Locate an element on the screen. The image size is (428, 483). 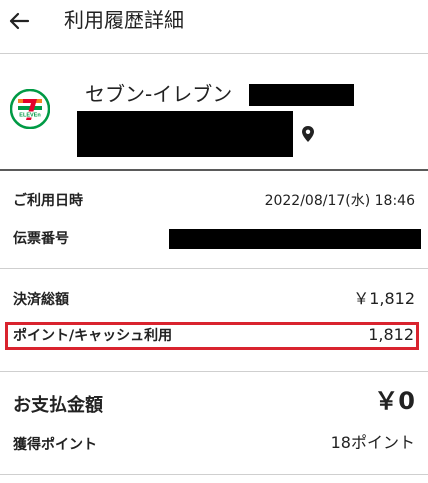
page-title: 利用履歴詳細 is located at coordinates (124, 20).